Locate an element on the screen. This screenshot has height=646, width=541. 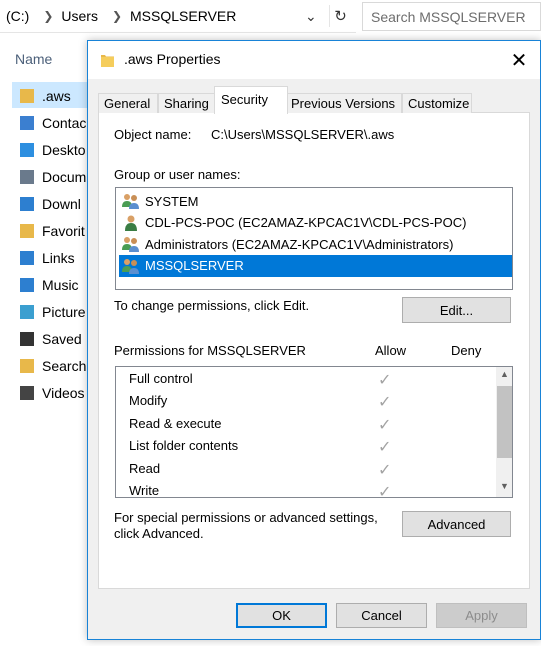
folder-item-label: Saved is located at coordinates (62, 339).